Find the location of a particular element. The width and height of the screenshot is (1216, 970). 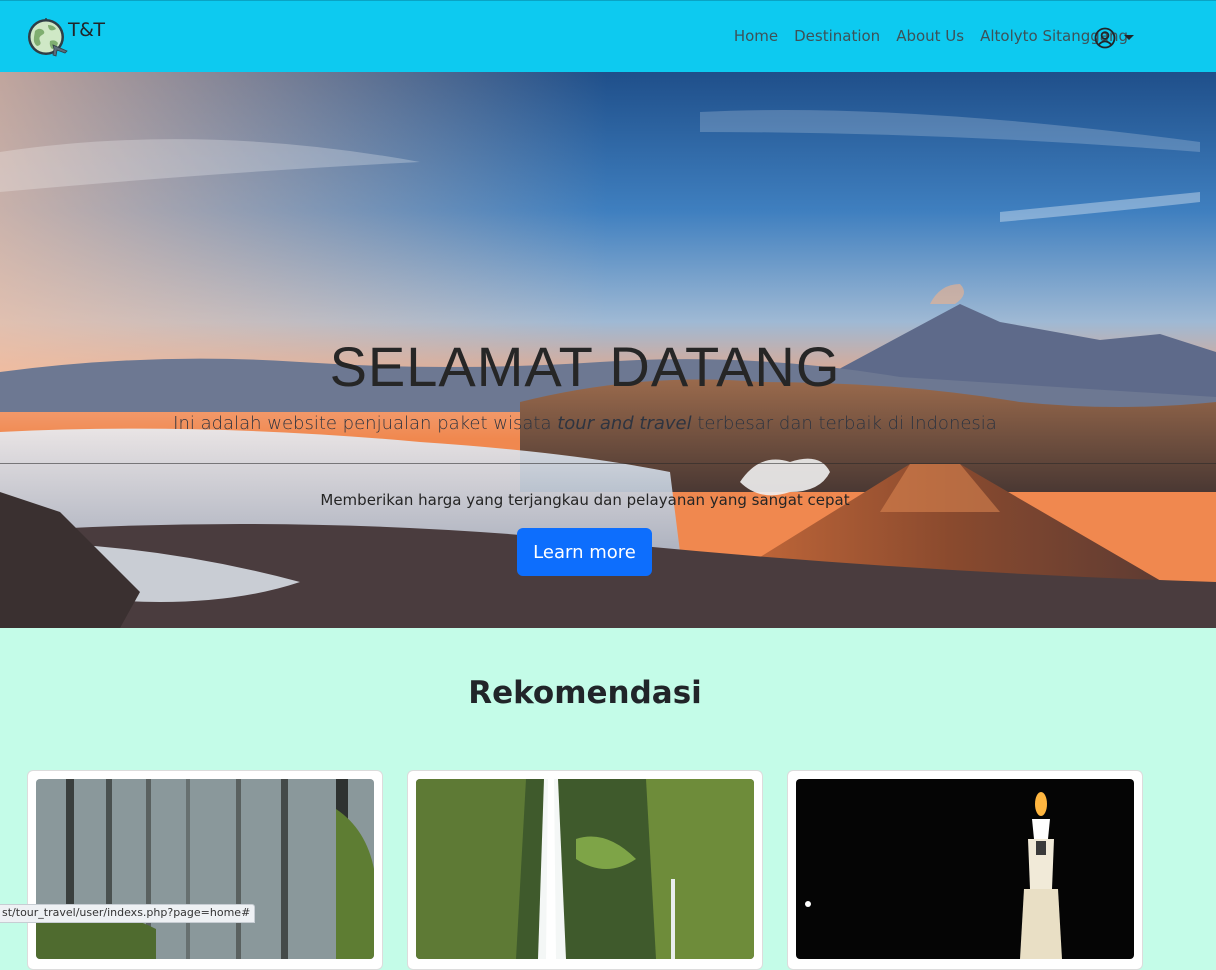

nav-item-home: Home is located at coordinates (756, 36).